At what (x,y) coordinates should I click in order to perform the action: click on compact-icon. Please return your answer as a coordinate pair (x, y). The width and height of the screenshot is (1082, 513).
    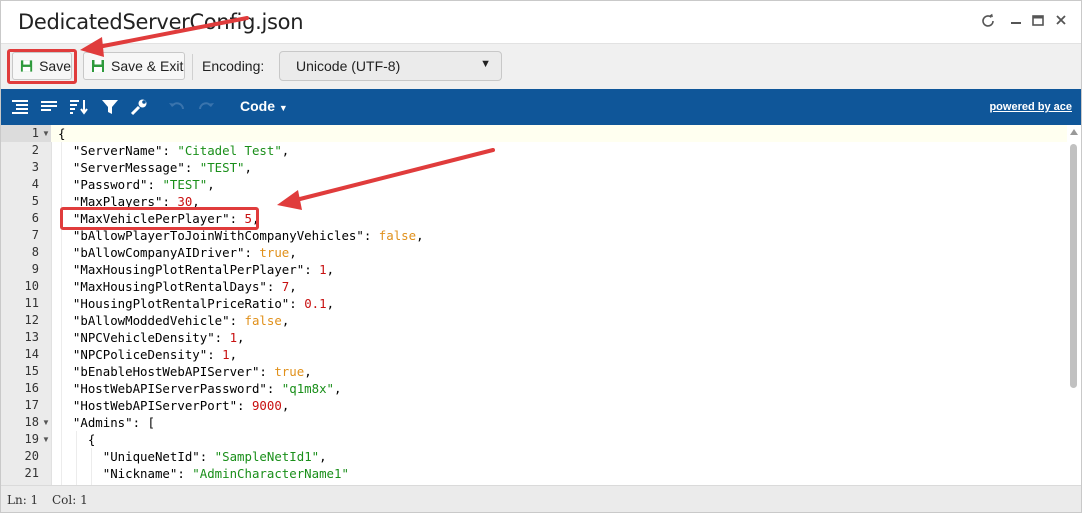
    Looking at the image, I should click on (49, 107).